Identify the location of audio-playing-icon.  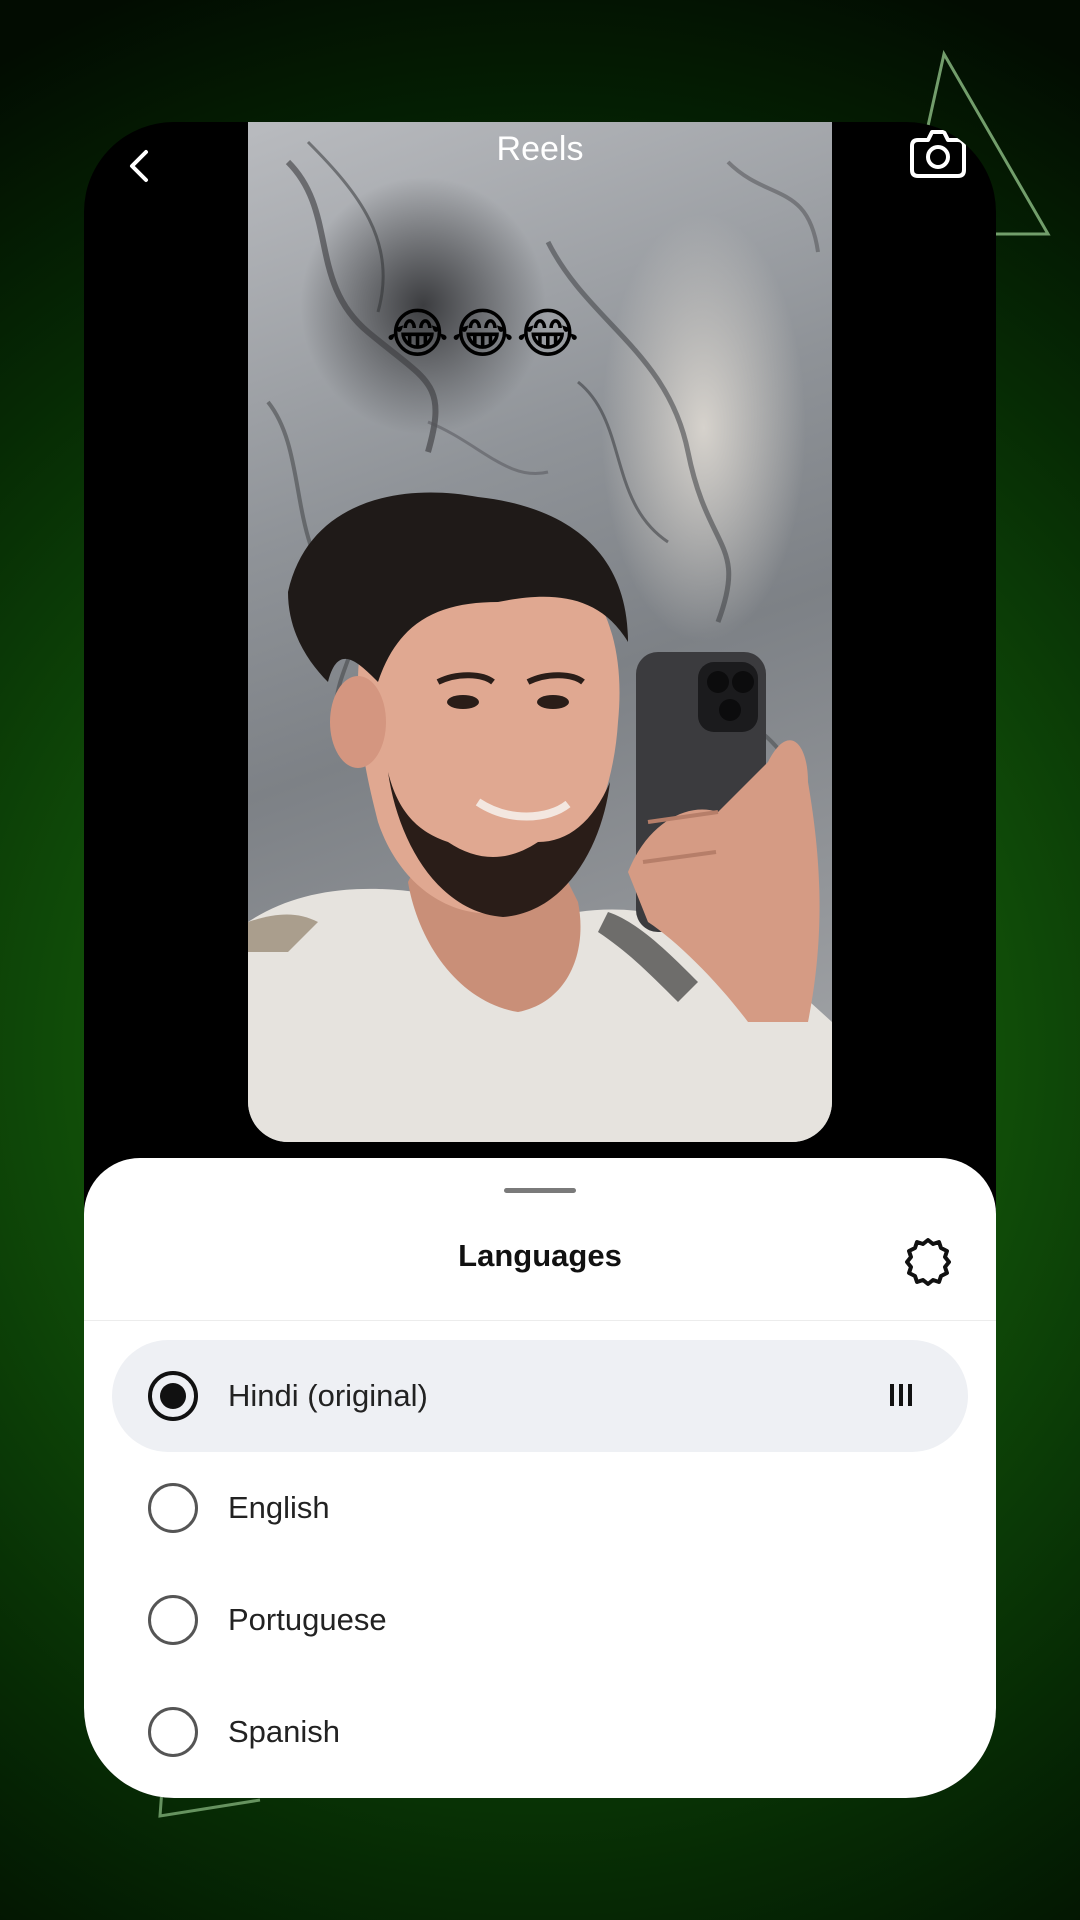
(901, 1395).